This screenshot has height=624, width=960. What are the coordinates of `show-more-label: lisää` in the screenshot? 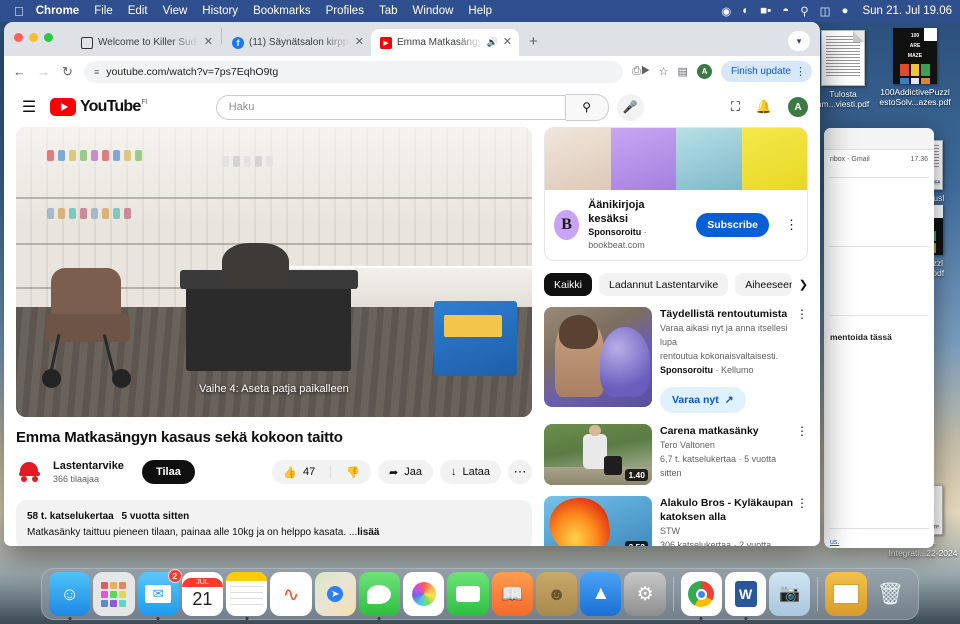 It's located at (368, 532).